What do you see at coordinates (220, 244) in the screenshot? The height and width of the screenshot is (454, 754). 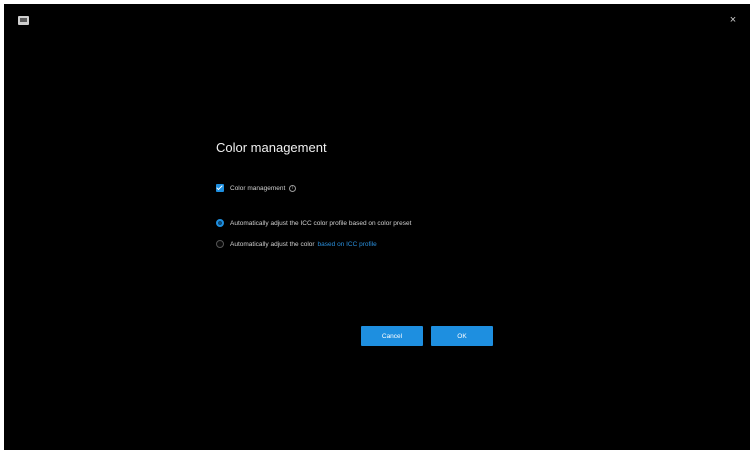 I see `radio-auto-color` at bounding box center [220, 244].